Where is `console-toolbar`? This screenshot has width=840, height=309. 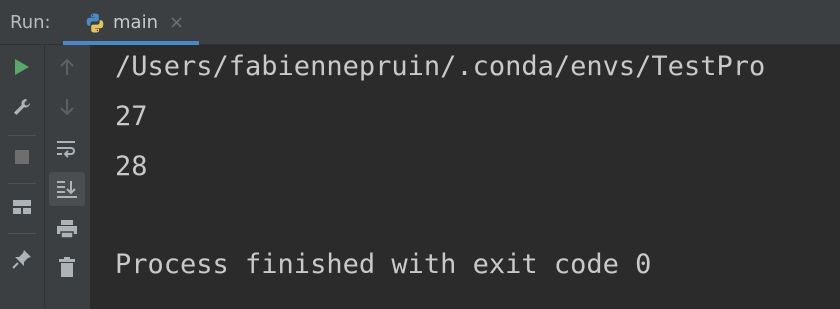
console-toolbar is located at coordinates (67, 177).